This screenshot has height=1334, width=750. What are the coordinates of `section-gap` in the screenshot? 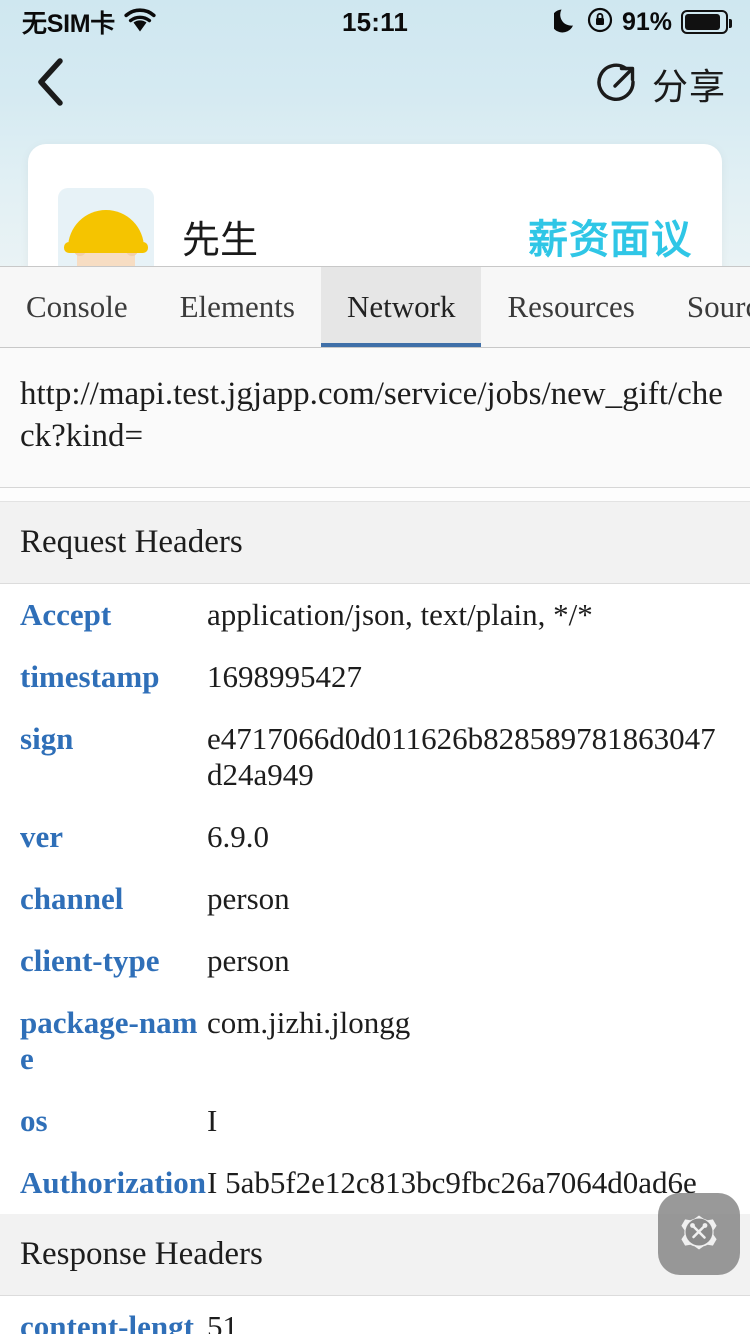 It's located at (375, 495).